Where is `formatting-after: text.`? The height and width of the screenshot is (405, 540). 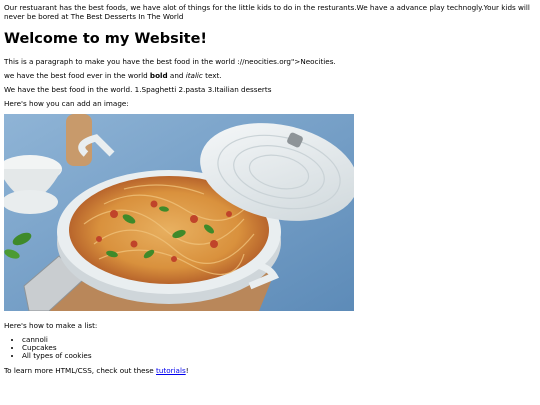
formatting-after: text. is located at coordinates (212, 75).